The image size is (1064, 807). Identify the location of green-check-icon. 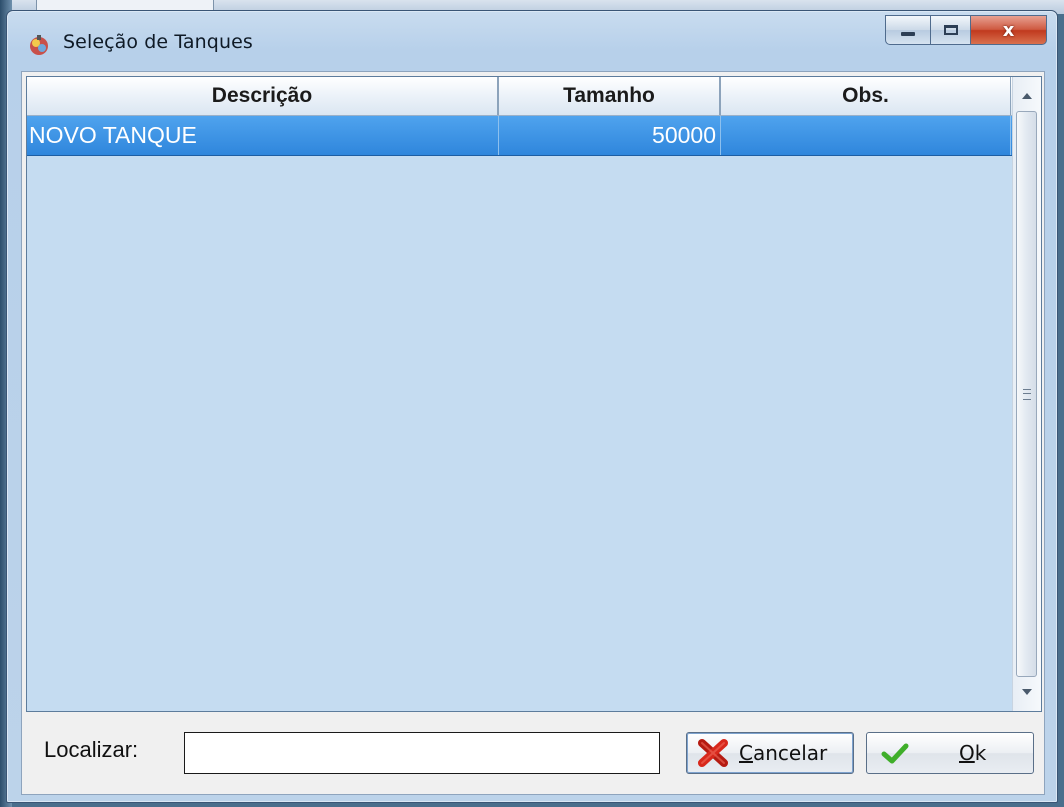
(895, 753).